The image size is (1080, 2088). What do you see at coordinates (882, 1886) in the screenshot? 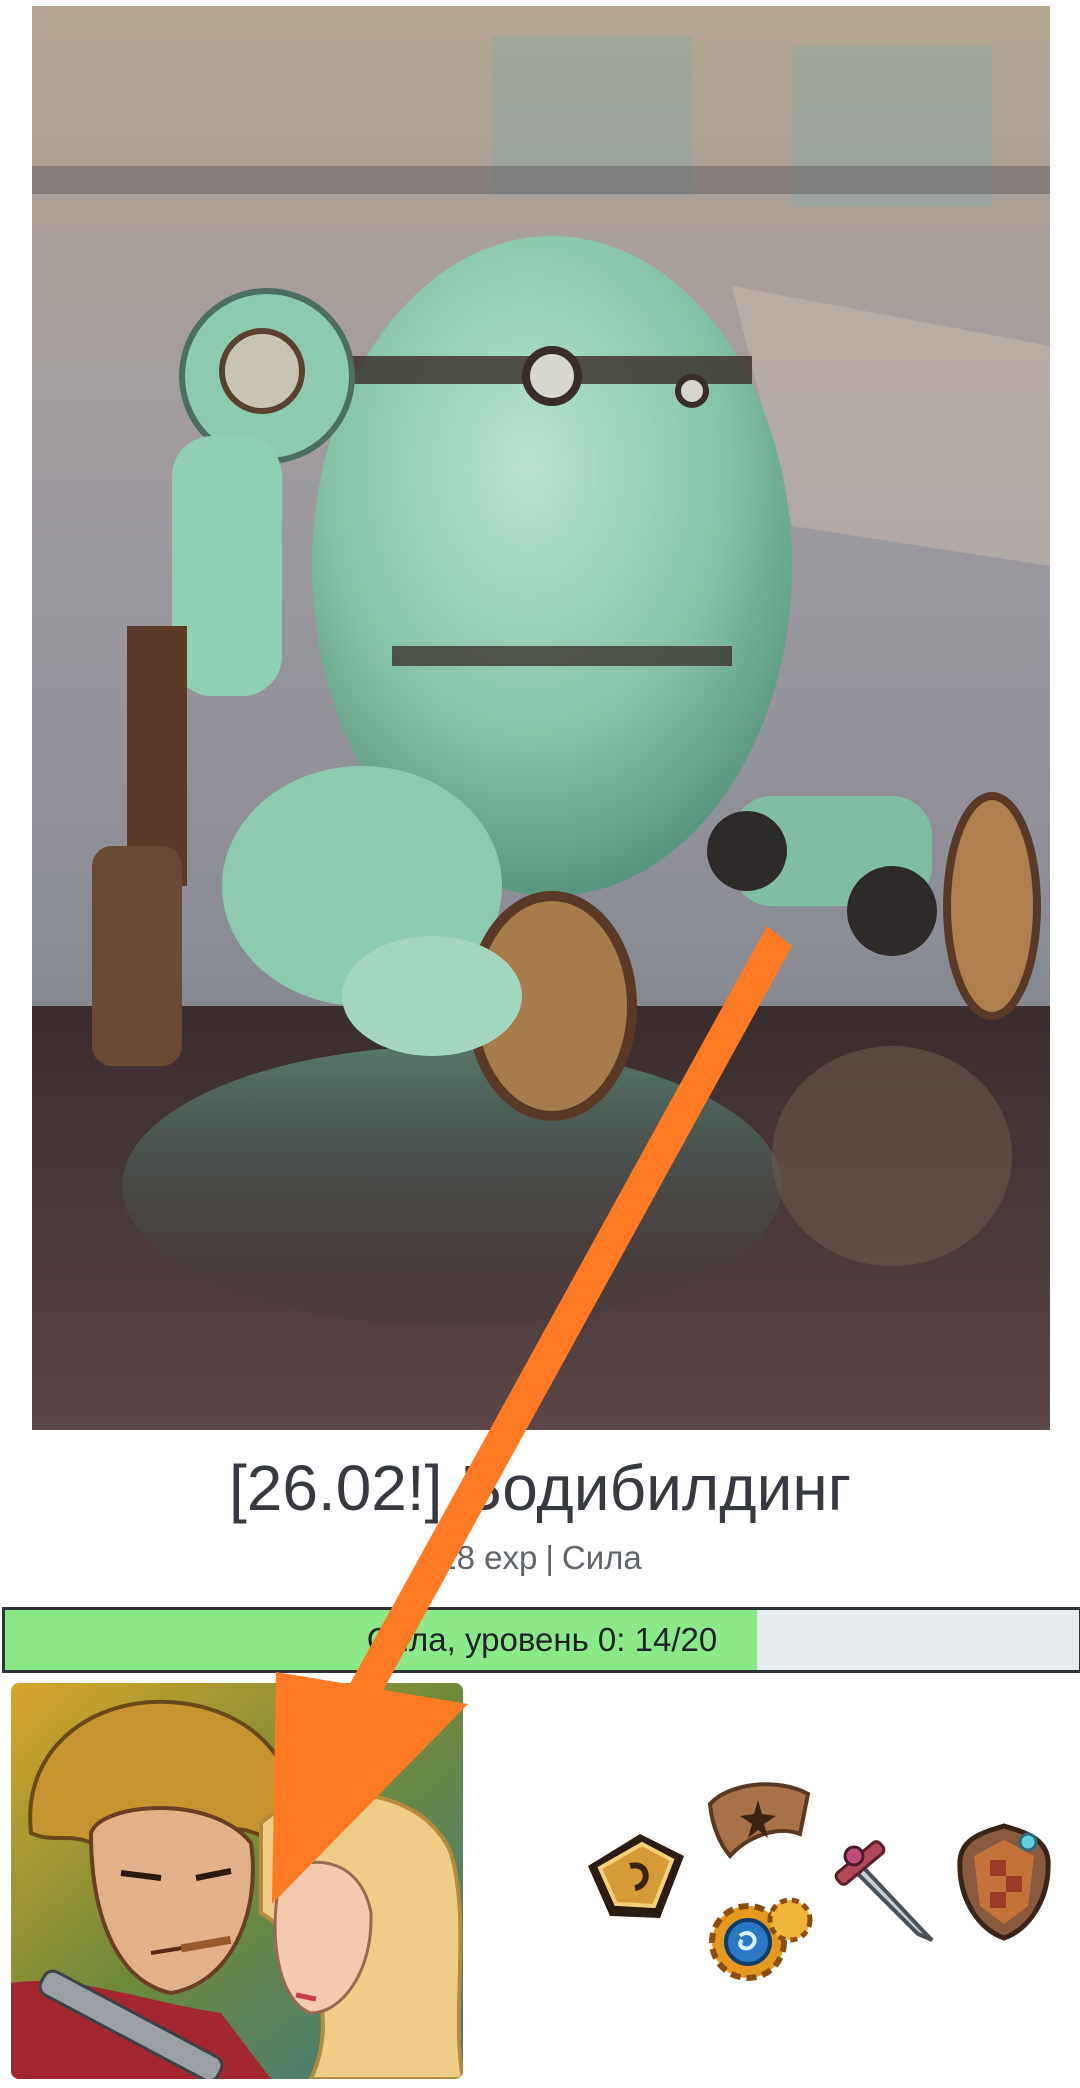
I see `sword-icon` at bounding box center [882, 1886].